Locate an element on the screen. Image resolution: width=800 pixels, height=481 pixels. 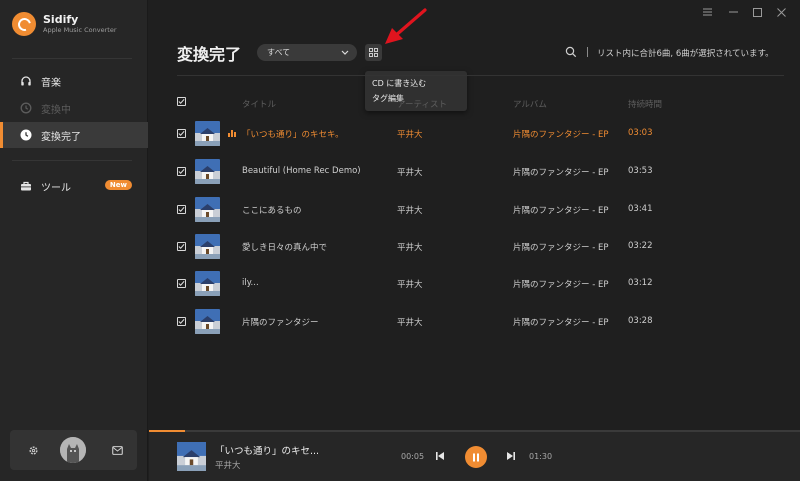
menu-icon is located at coordinates (707, 12).